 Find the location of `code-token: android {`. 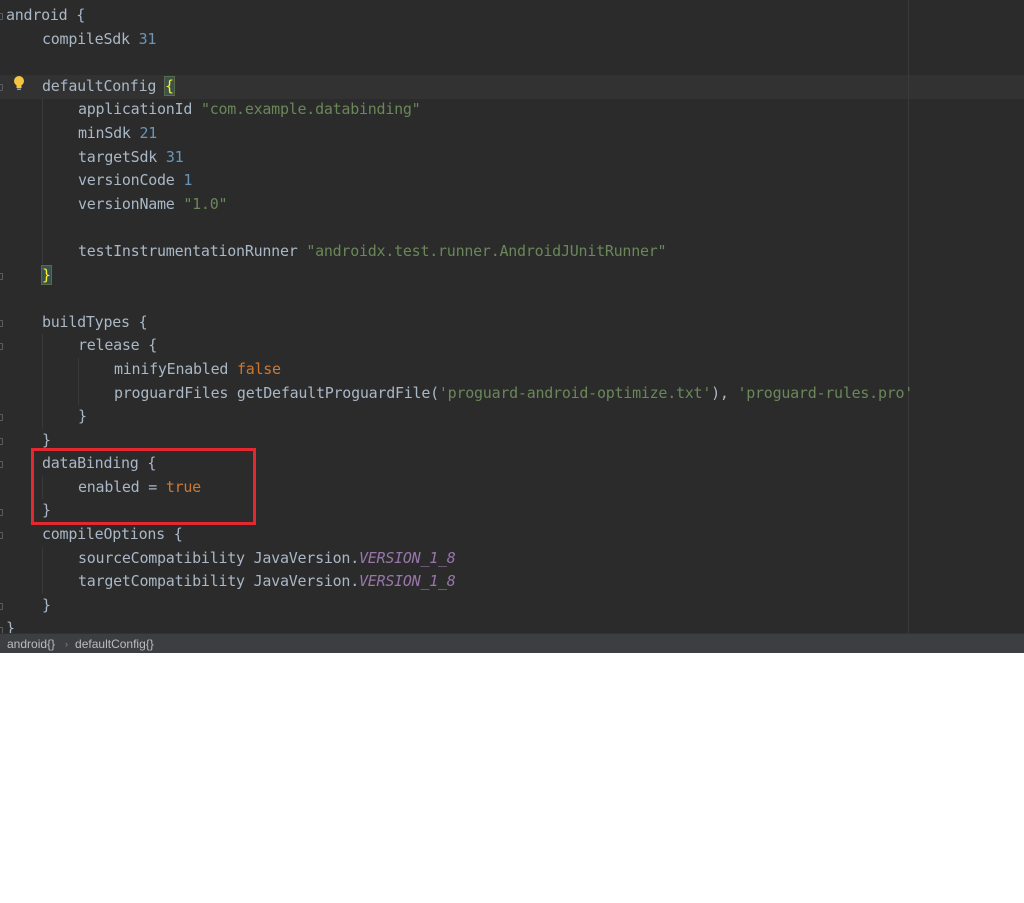

code-token: android { is located at coordinates (46, 15).